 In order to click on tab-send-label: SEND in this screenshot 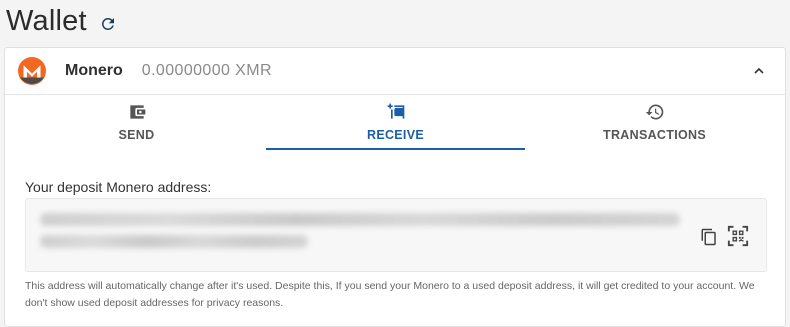, I will do `click(136, 135)`.